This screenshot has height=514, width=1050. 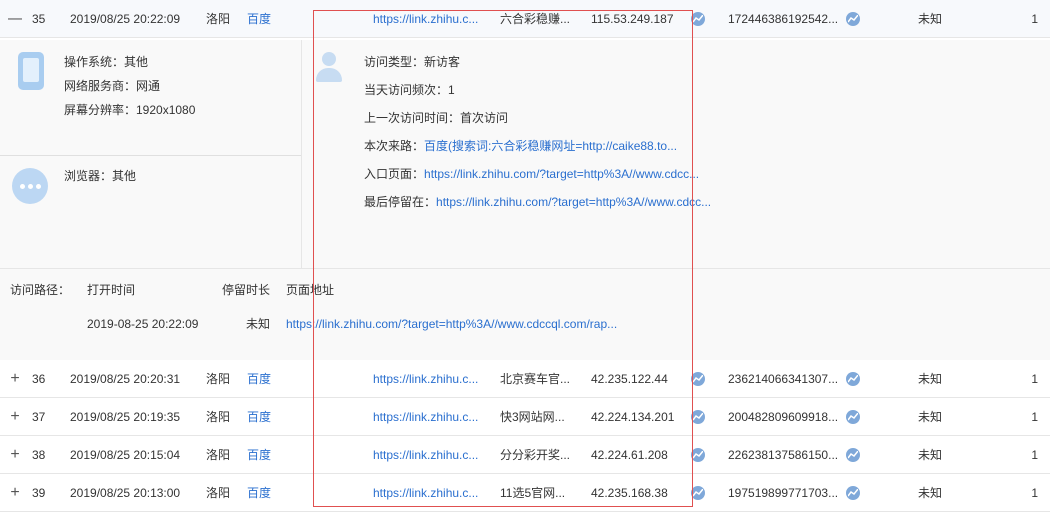 What do you see at coordinates (31, 71) in the screenshot?
I see `mobile-device-icon` at bounding box center [31, 71].